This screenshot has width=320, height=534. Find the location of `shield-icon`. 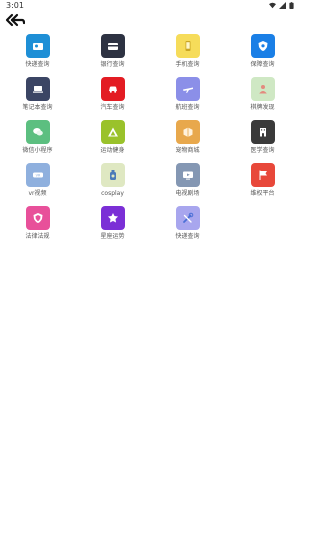

shield-icon is located at coordinates (262, 46).